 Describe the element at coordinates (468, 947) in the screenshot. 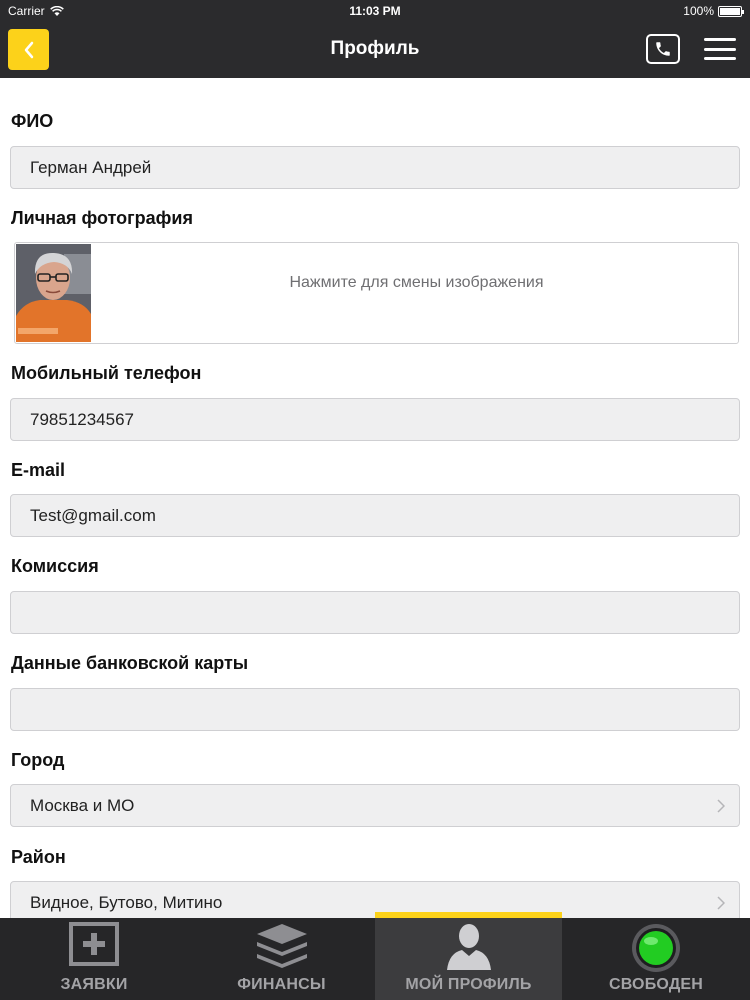

I see `person-icon` at that location.